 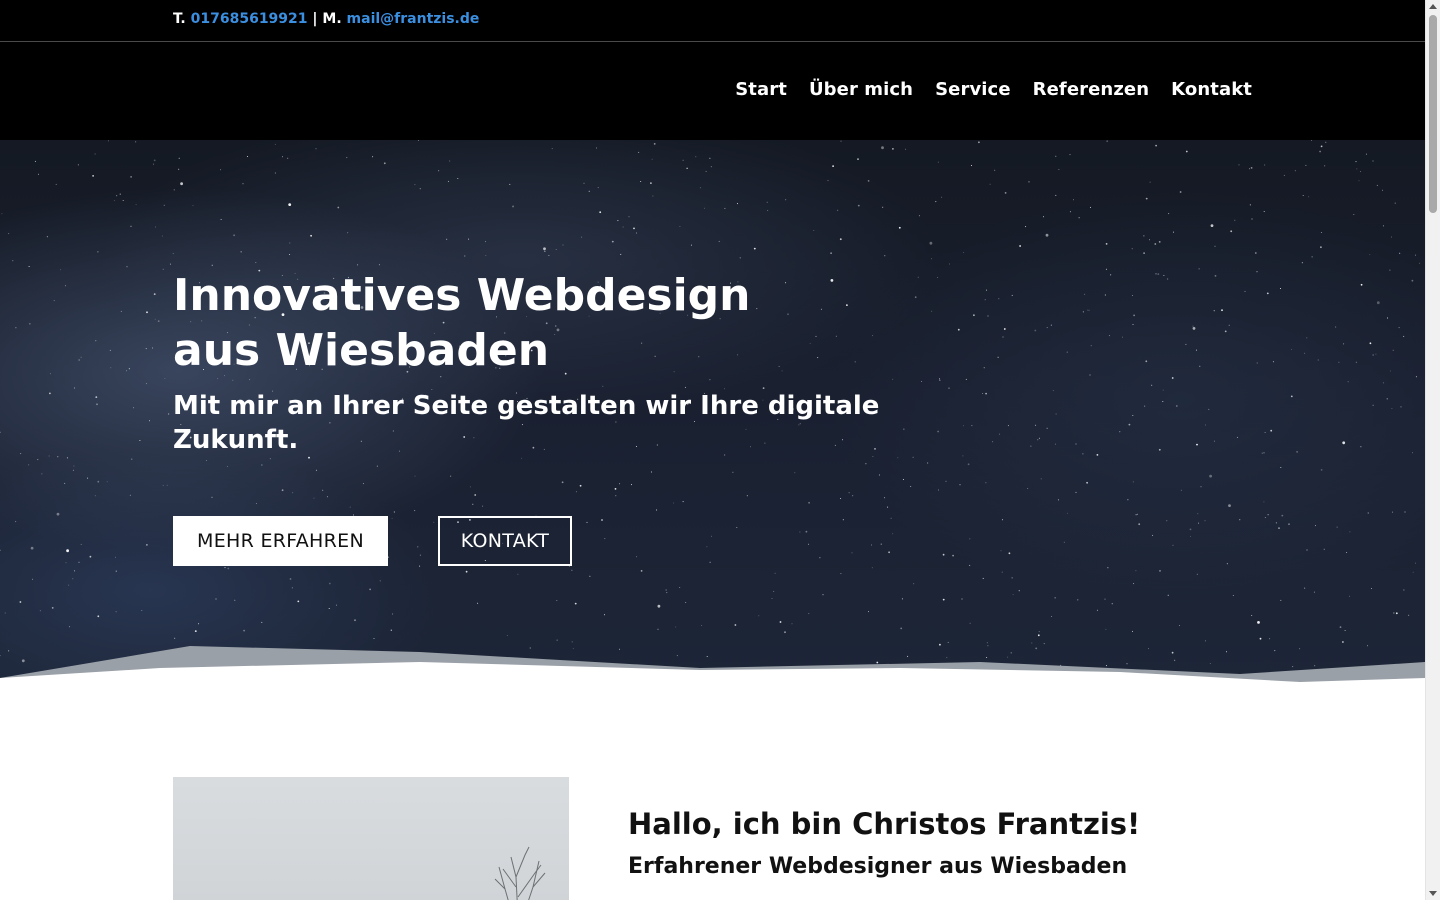 I want to click on mail-prefix: M., so click(x=332, y=19).